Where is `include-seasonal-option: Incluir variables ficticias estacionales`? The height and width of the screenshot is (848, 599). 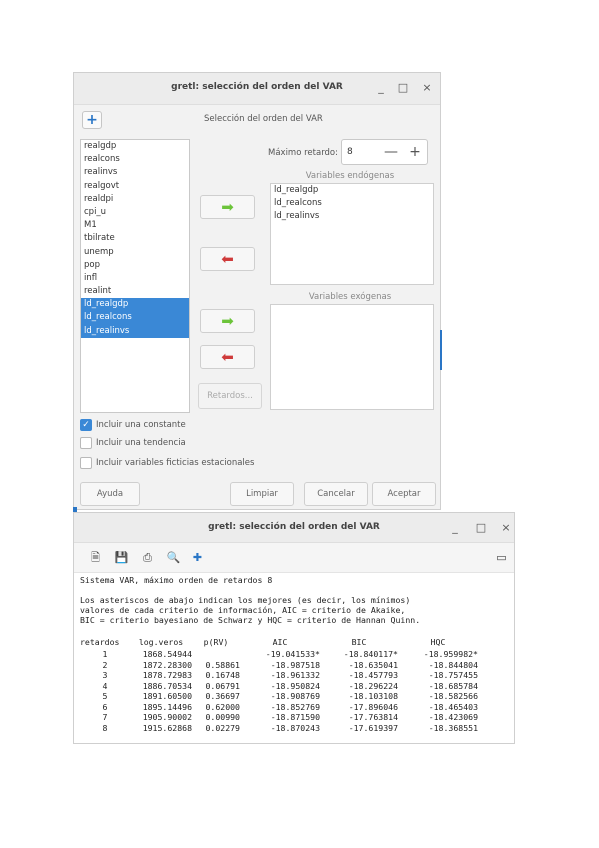
include-seasonal-option: Incluir variables ficticias estacionales is located at coordinates (167, 463).